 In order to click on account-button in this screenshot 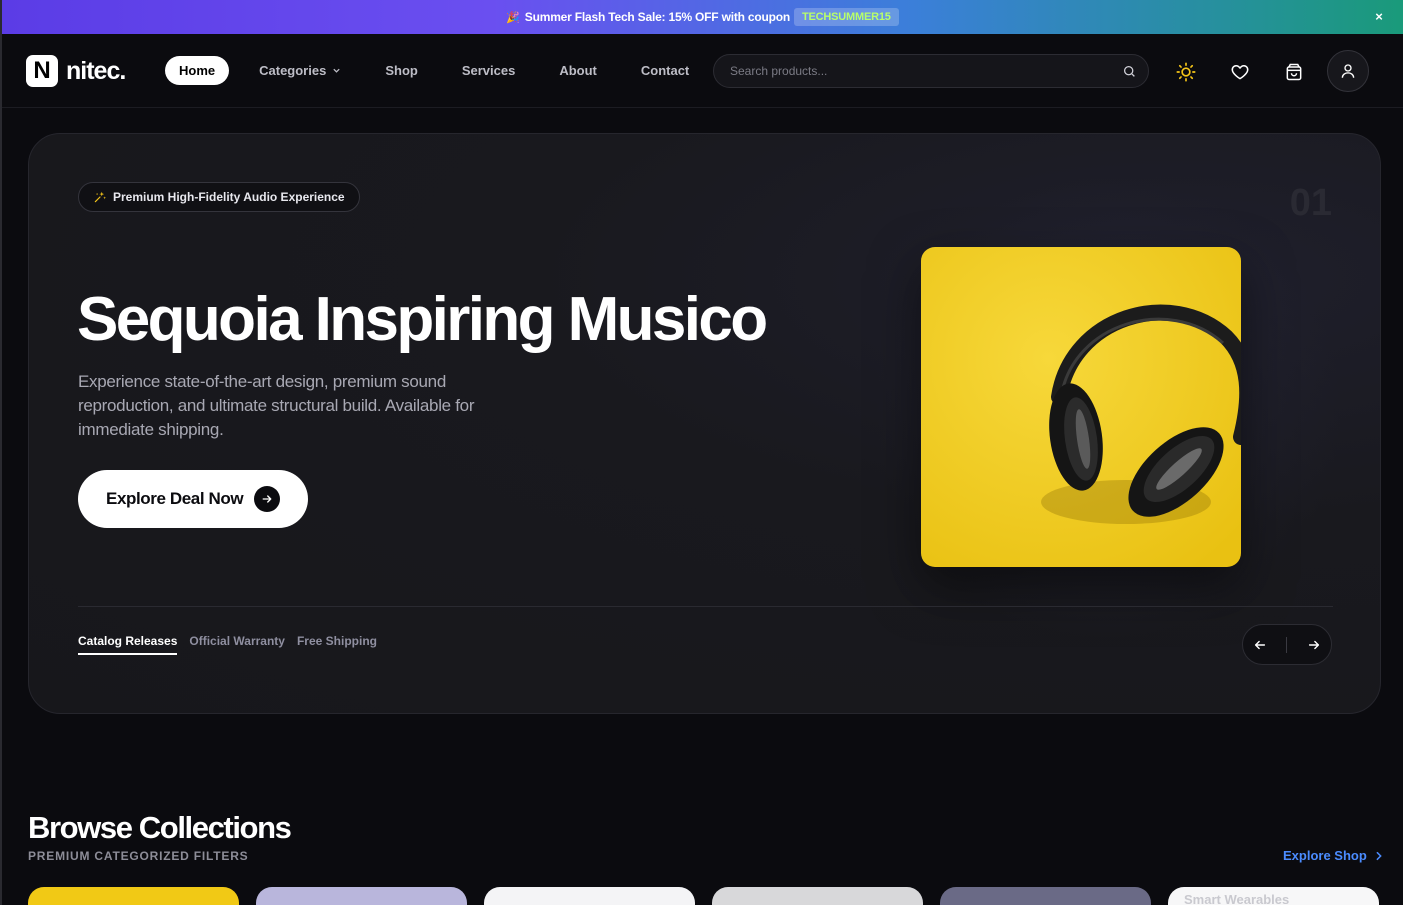, I will do `click(1348, 71)`.